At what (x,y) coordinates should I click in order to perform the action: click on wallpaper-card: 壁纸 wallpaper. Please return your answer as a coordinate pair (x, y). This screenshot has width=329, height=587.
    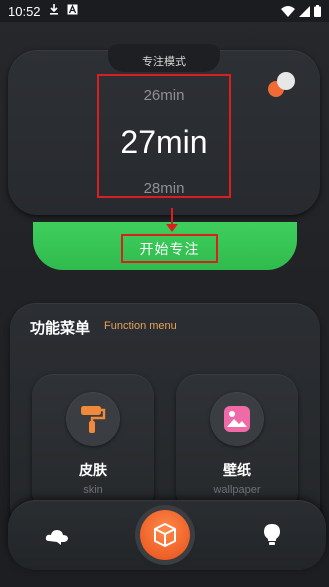
    Looking at the image, I should click on (237, 444).